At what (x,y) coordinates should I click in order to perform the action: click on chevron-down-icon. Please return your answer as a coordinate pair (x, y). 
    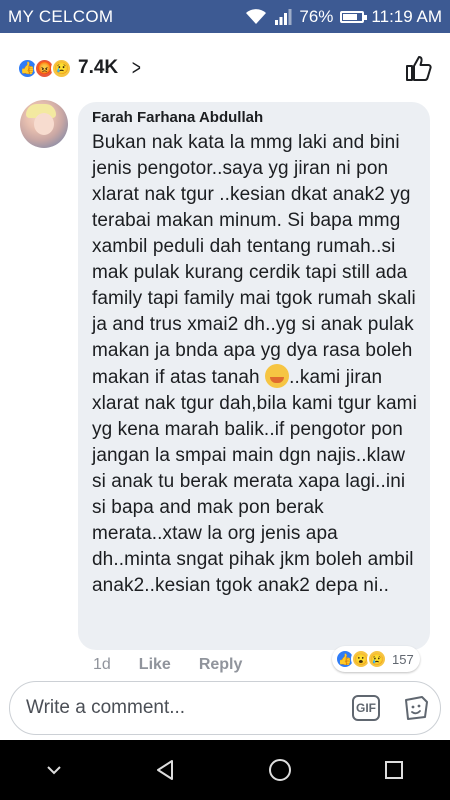
    Looking at the image, I should click on (54, 770).